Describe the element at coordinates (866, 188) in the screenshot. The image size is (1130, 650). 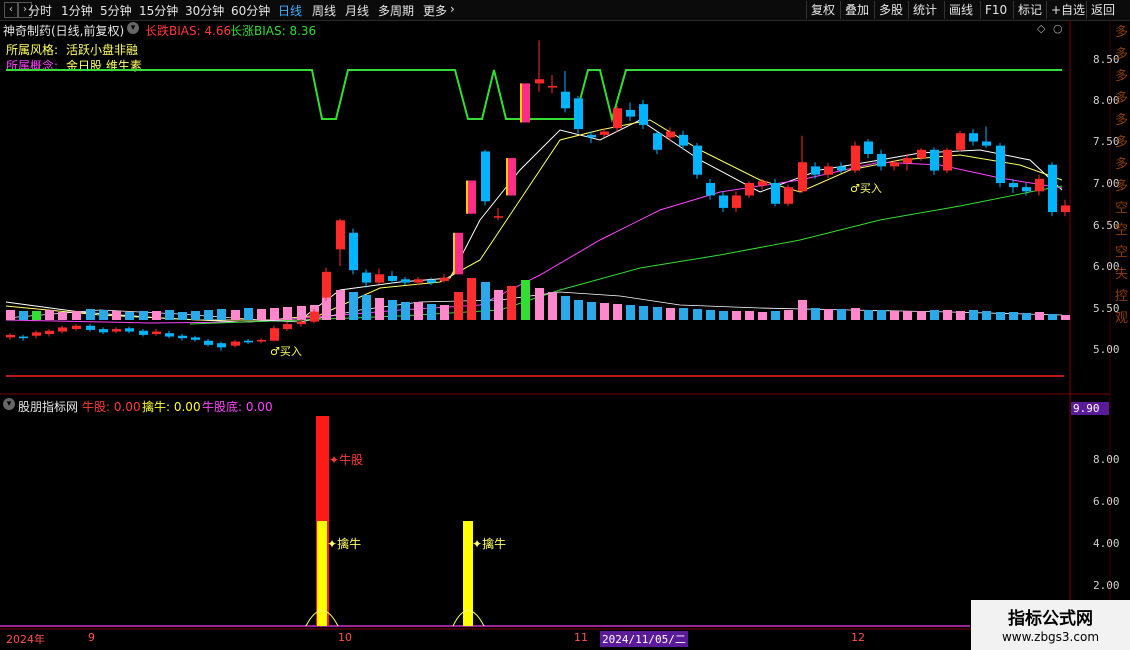
I see `buy-signal-2: ♂买入` at that location.